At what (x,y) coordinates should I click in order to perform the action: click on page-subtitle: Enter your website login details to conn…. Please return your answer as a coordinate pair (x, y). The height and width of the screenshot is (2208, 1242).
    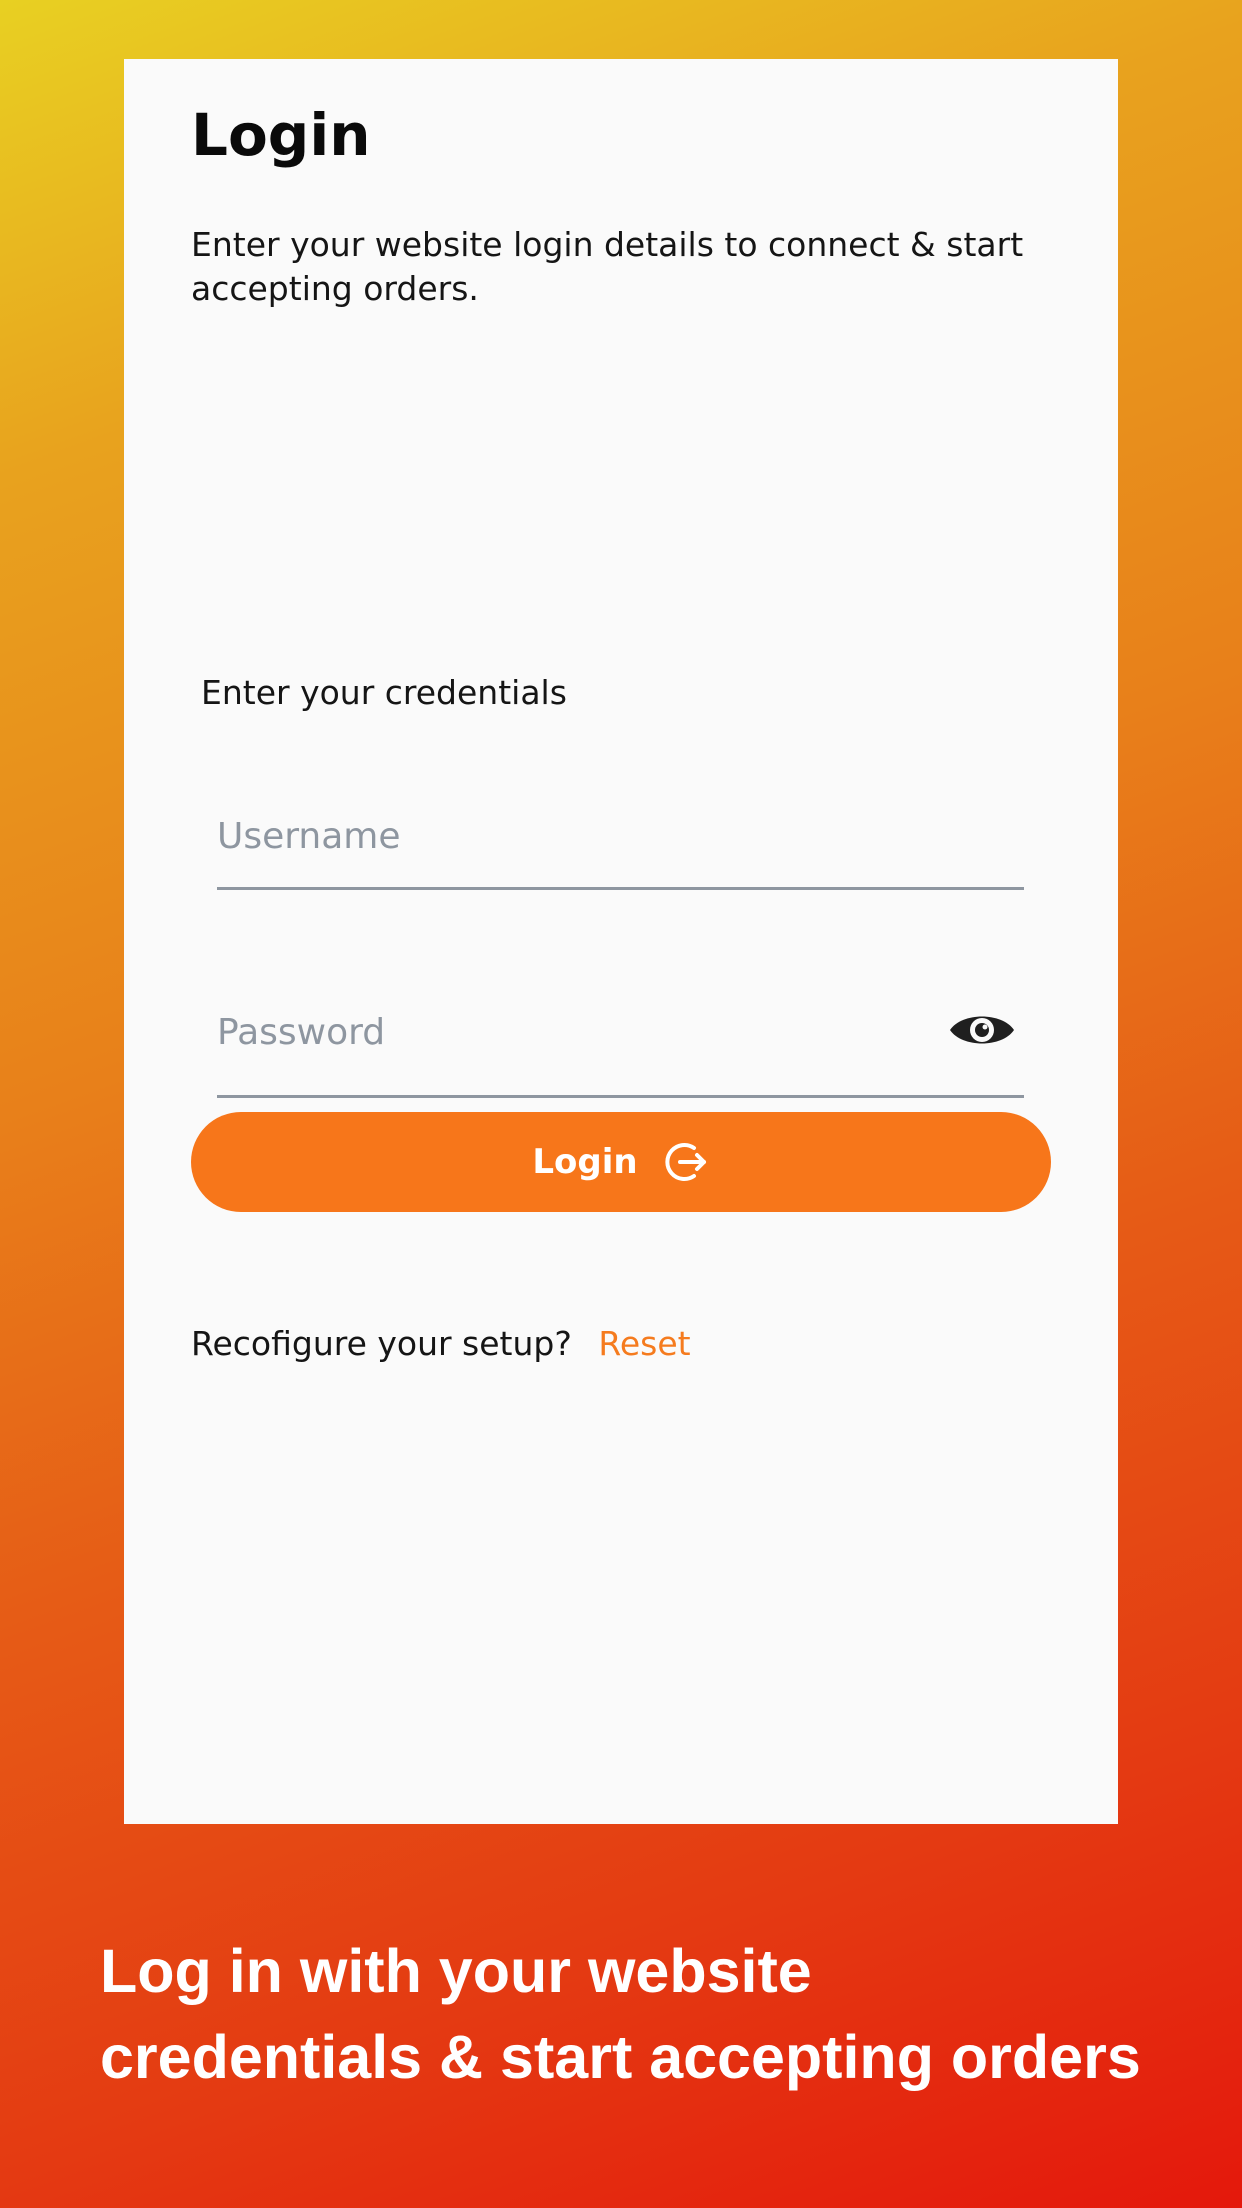
    Looking at the image, I should click on (607, 266).